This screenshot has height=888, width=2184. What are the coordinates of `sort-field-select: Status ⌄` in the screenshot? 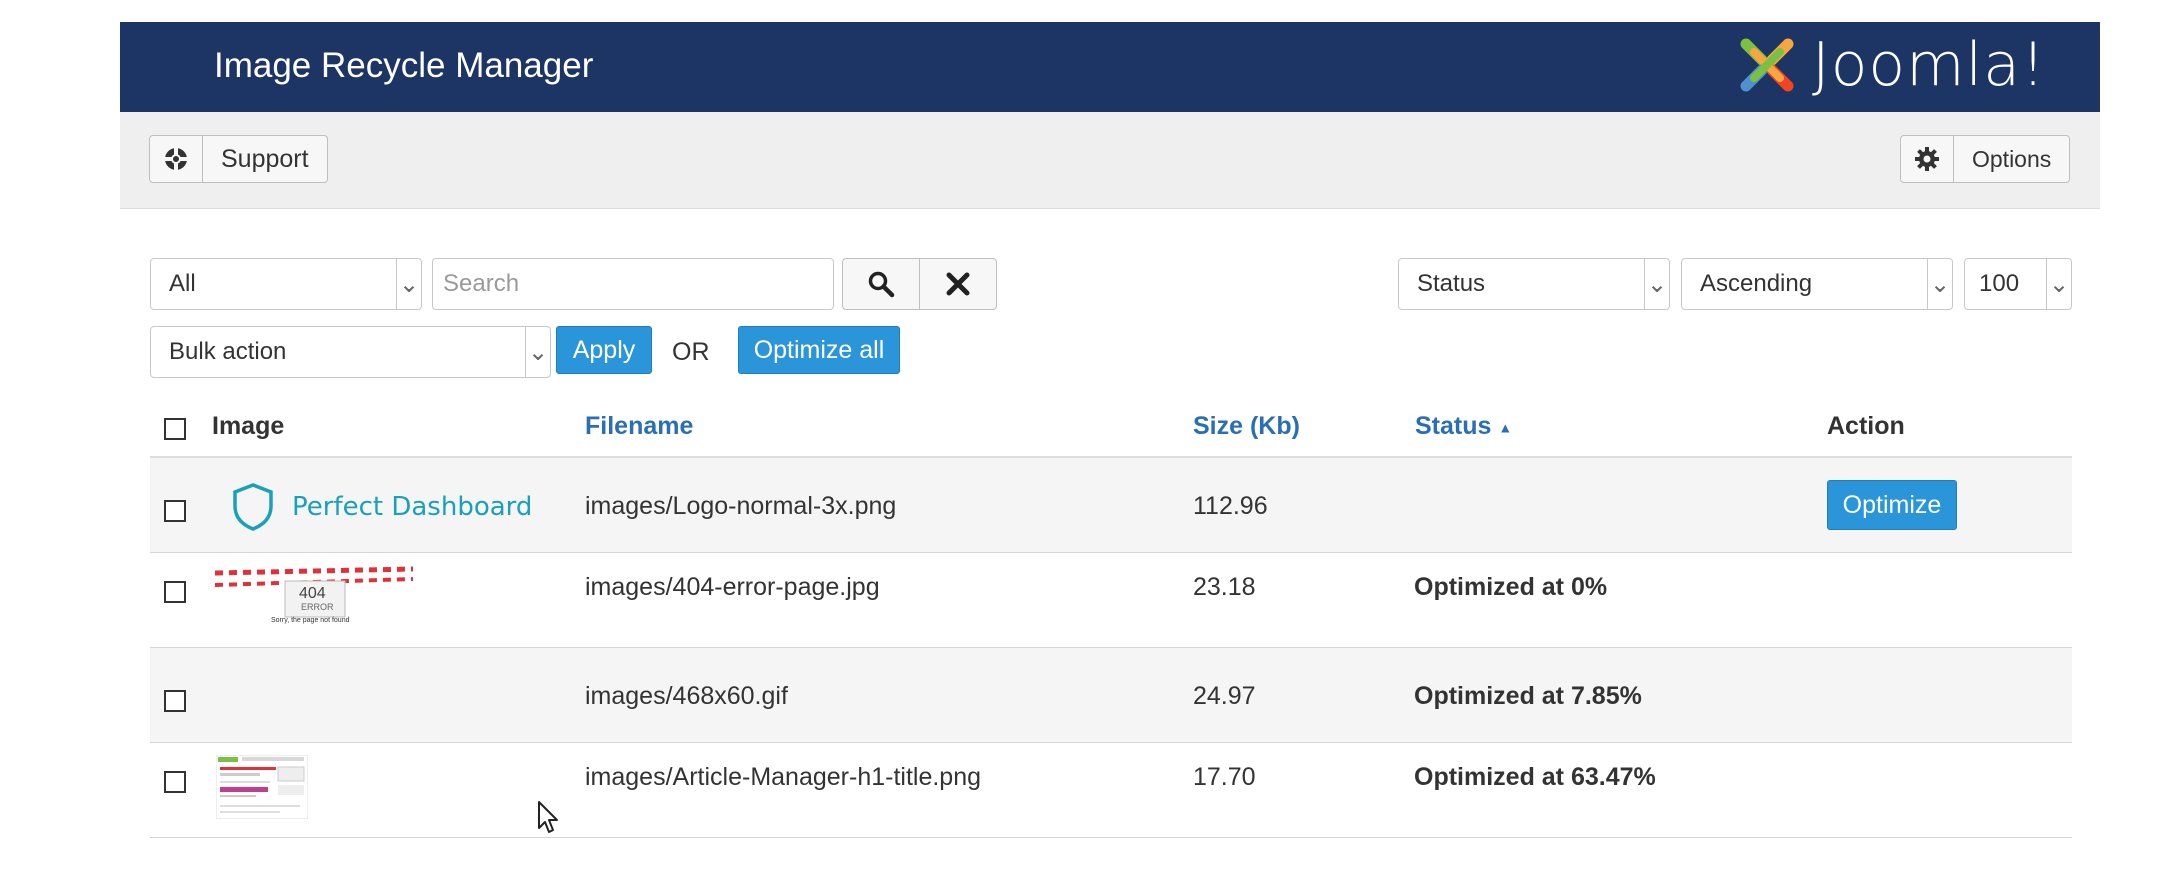 It's located at (1534, 284).